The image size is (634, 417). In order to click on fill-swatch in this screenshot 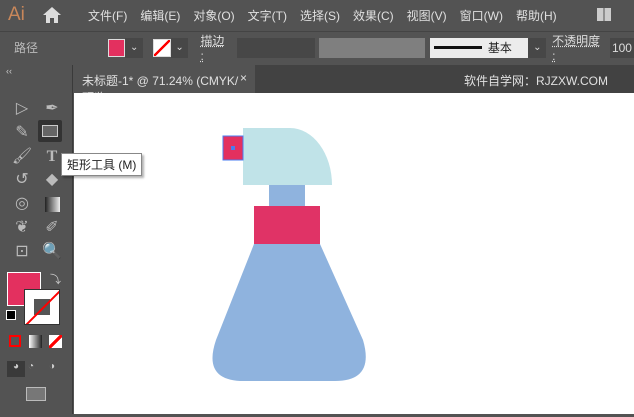, I will do `click(116, 47)`.